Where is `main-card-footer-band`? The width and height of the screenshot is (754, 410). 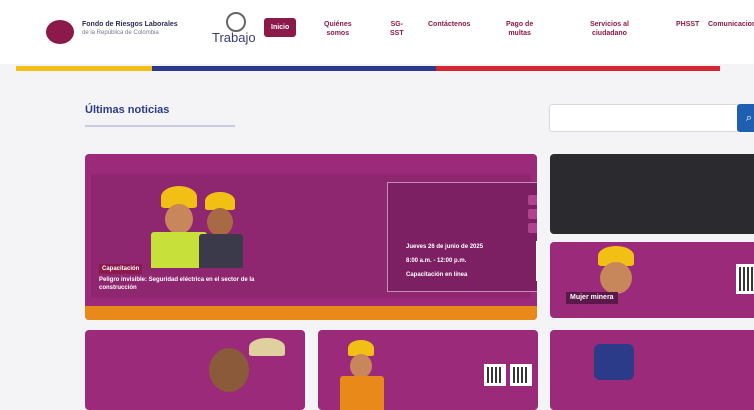 main-card-footer-band is located at coordinates (311, 313).